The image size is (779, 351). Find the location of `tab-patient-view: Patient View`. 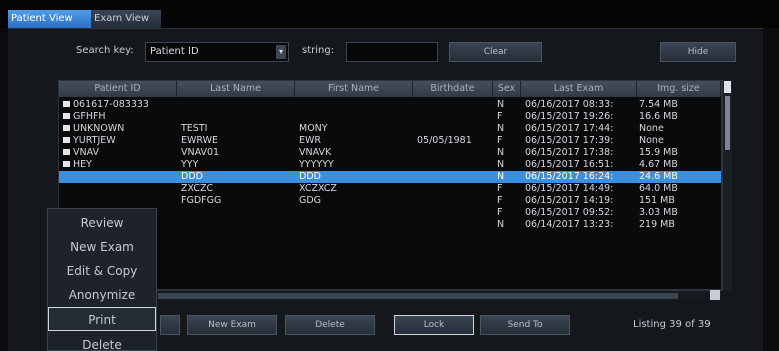

tab-patient-view: Patient View is located at coordinates (49, 19).